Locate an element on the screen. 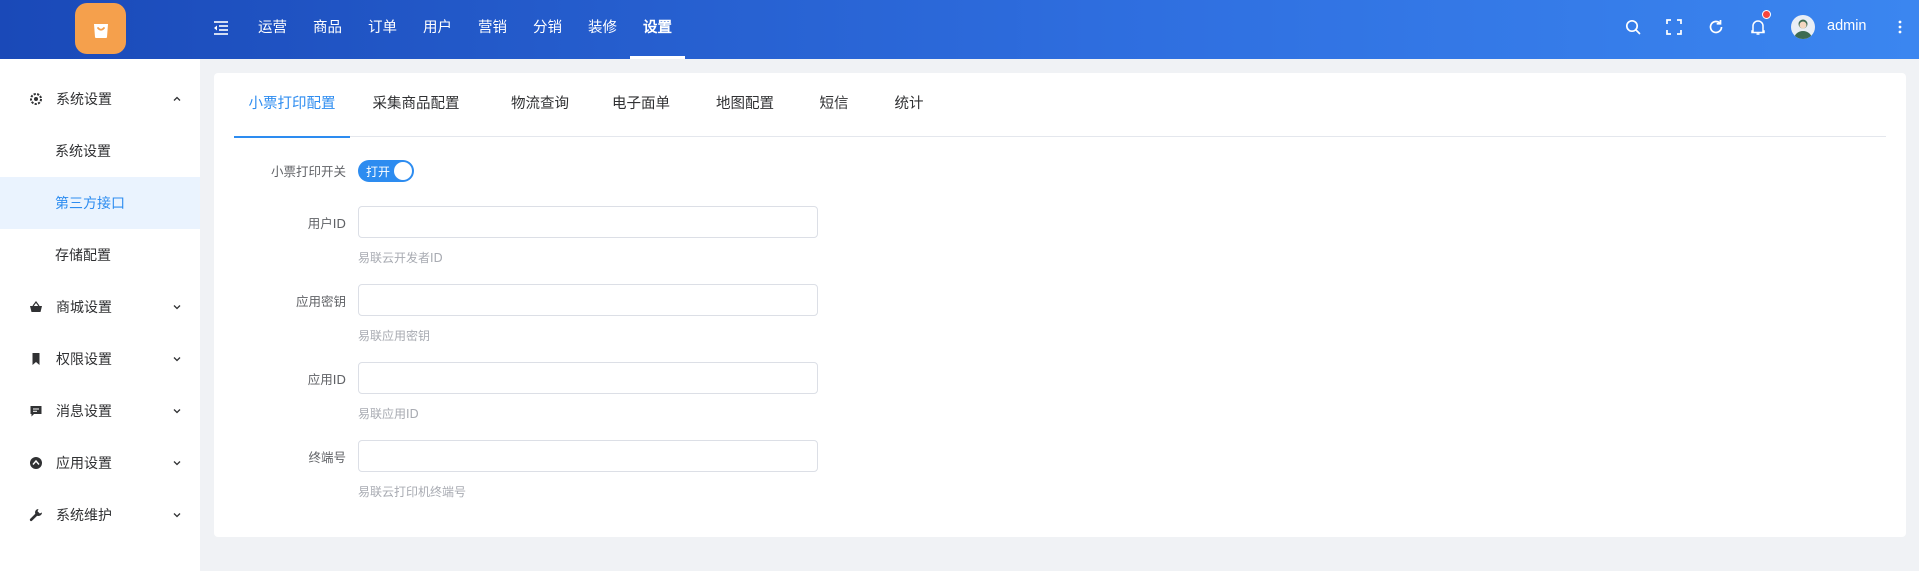 Image resolution: width=1919 pixels, height=571 pixels. app-id-input is located at coordinates (588, 378).